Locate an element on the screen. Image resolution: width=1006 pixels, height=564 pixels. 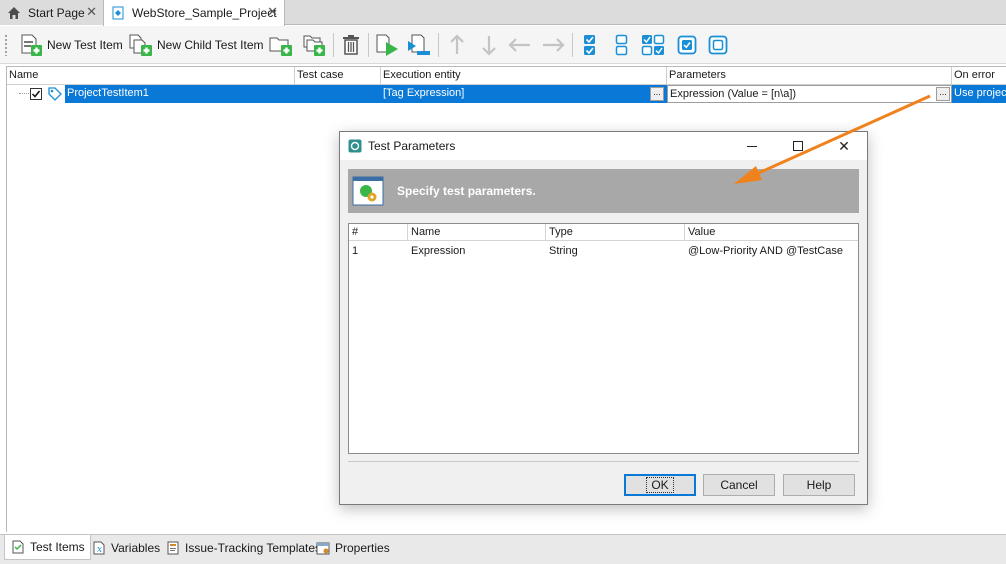
ok-button: OK is located at coordinates (660, 485).